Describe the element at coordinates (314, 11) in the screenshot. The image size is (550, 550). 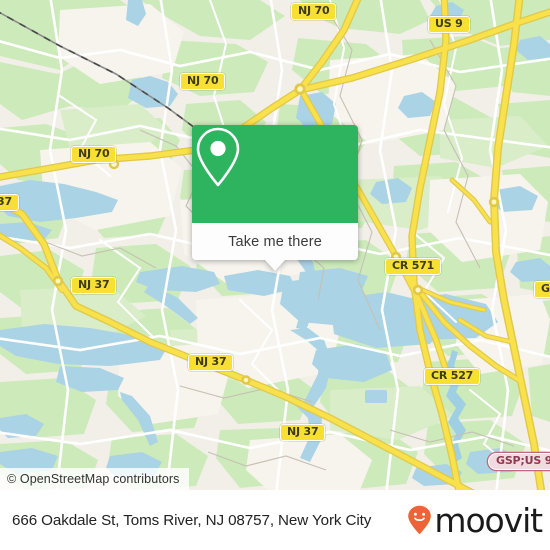
I see `road-shield-nj70-north: NJ 70` at that location.